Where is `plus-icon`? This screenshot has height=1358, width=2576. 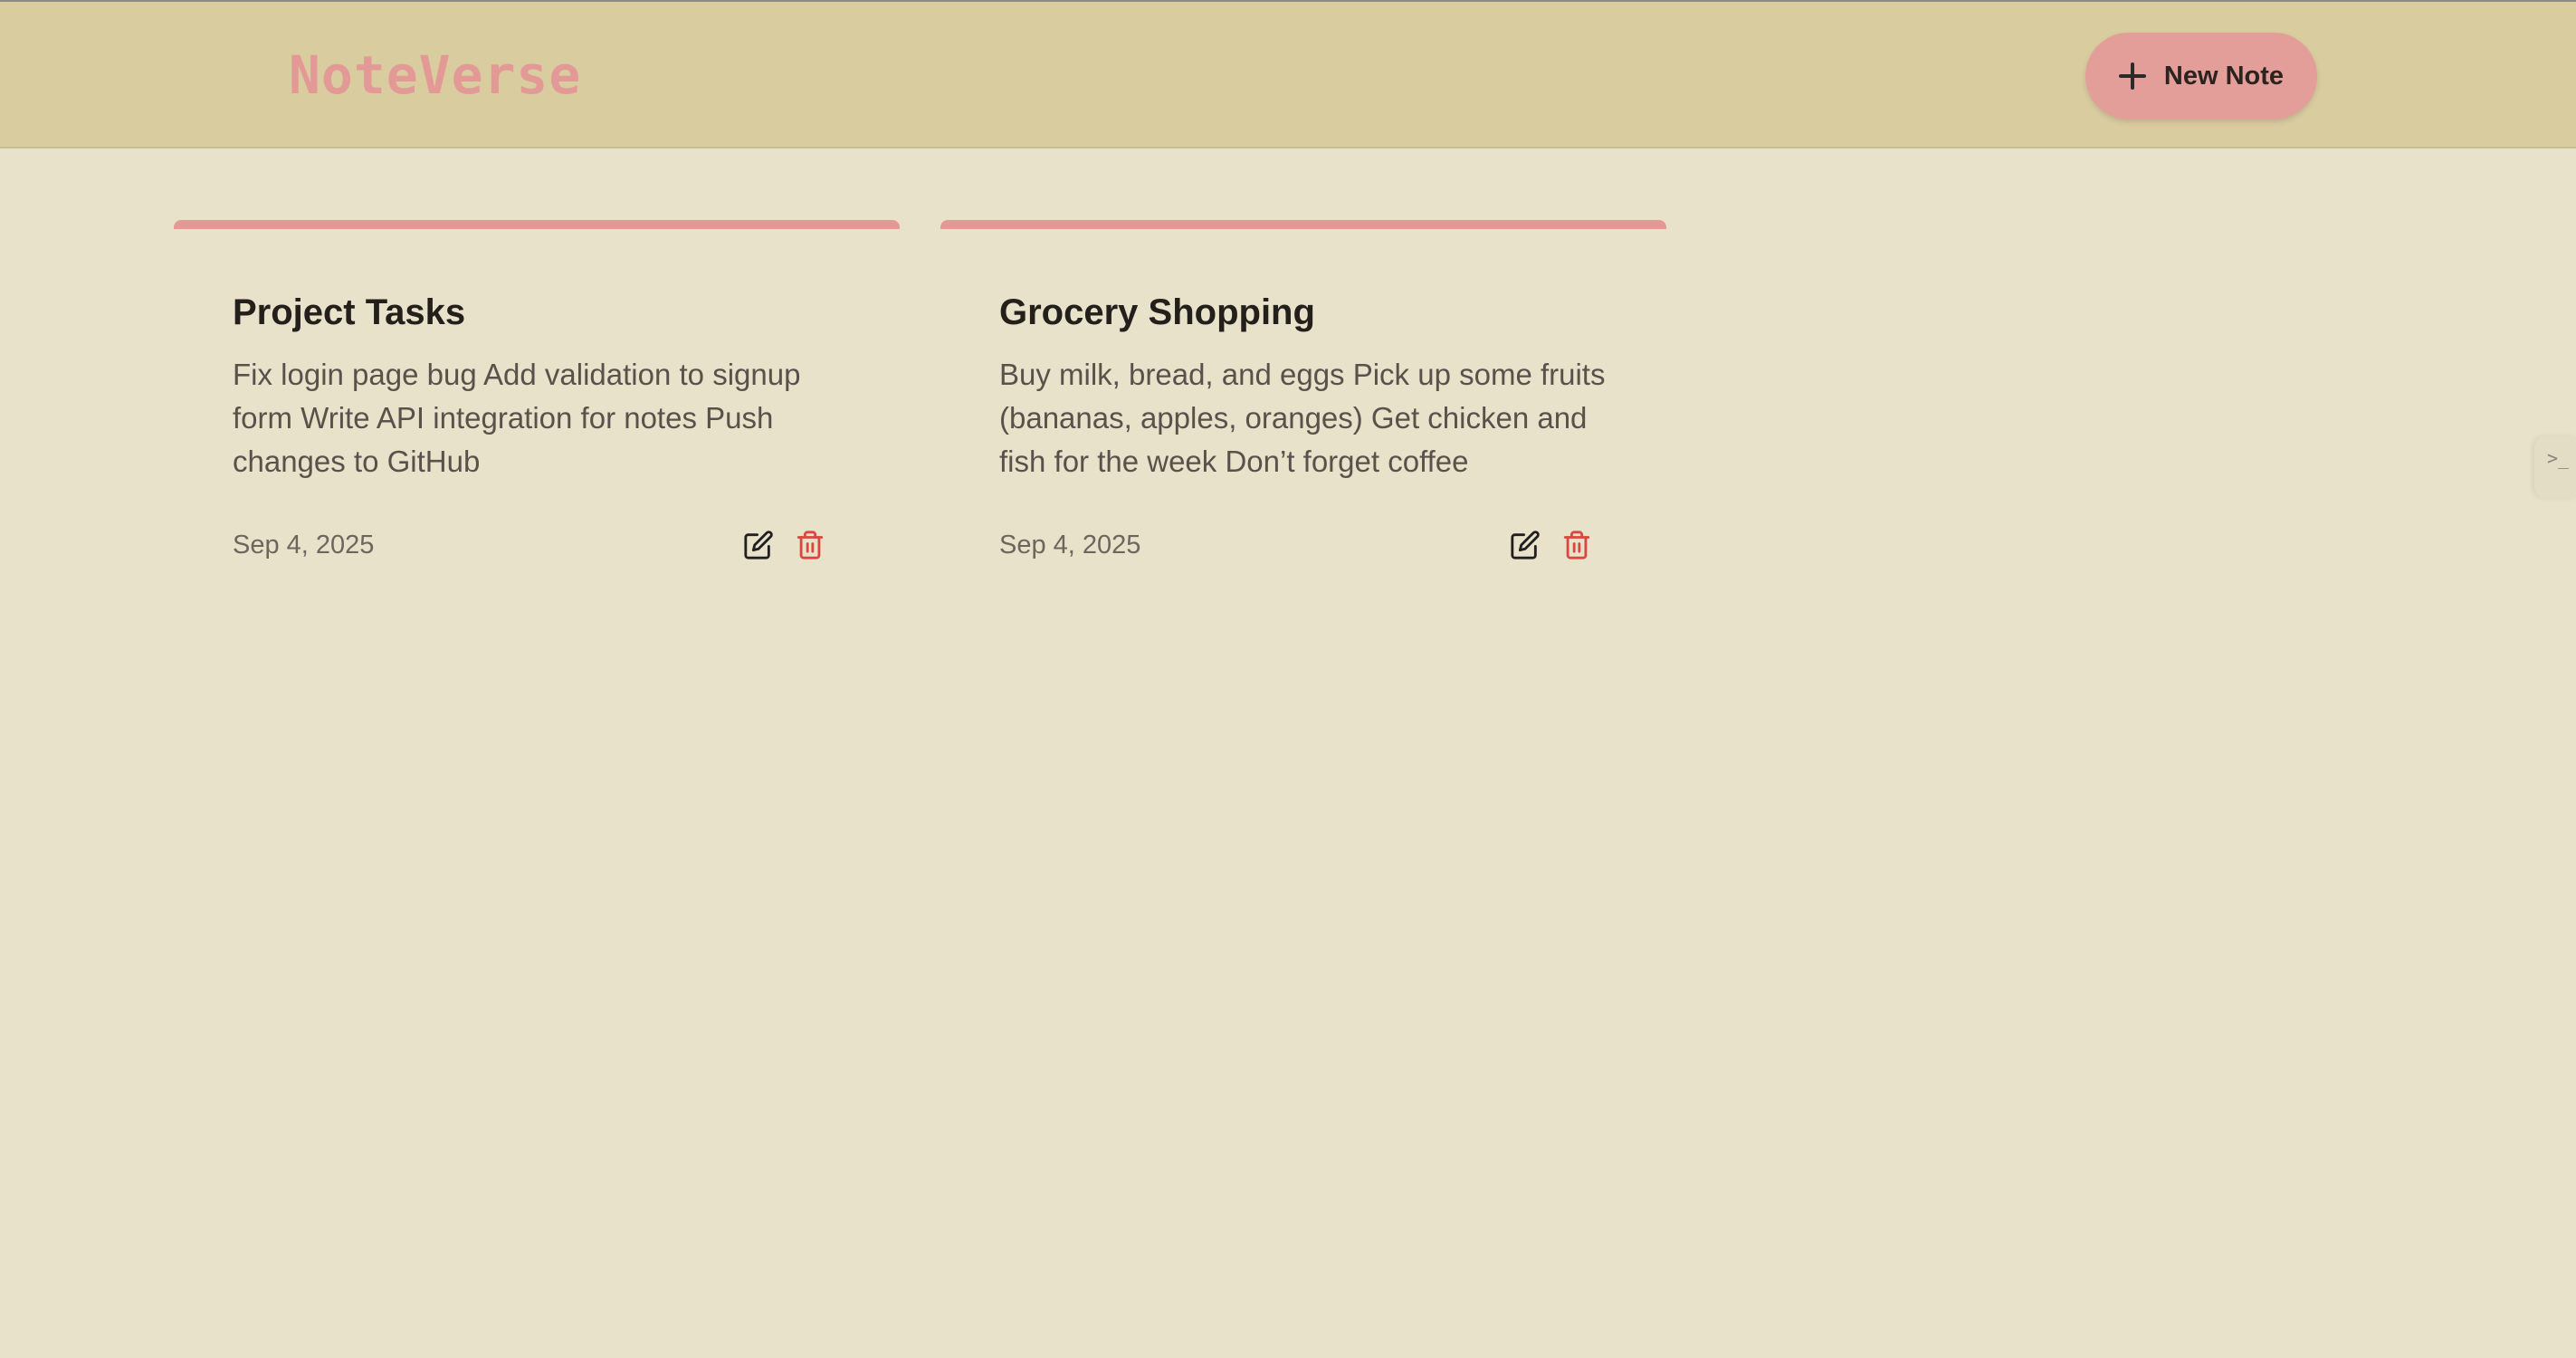 plus-icon is located at coordinates (2132, 76).